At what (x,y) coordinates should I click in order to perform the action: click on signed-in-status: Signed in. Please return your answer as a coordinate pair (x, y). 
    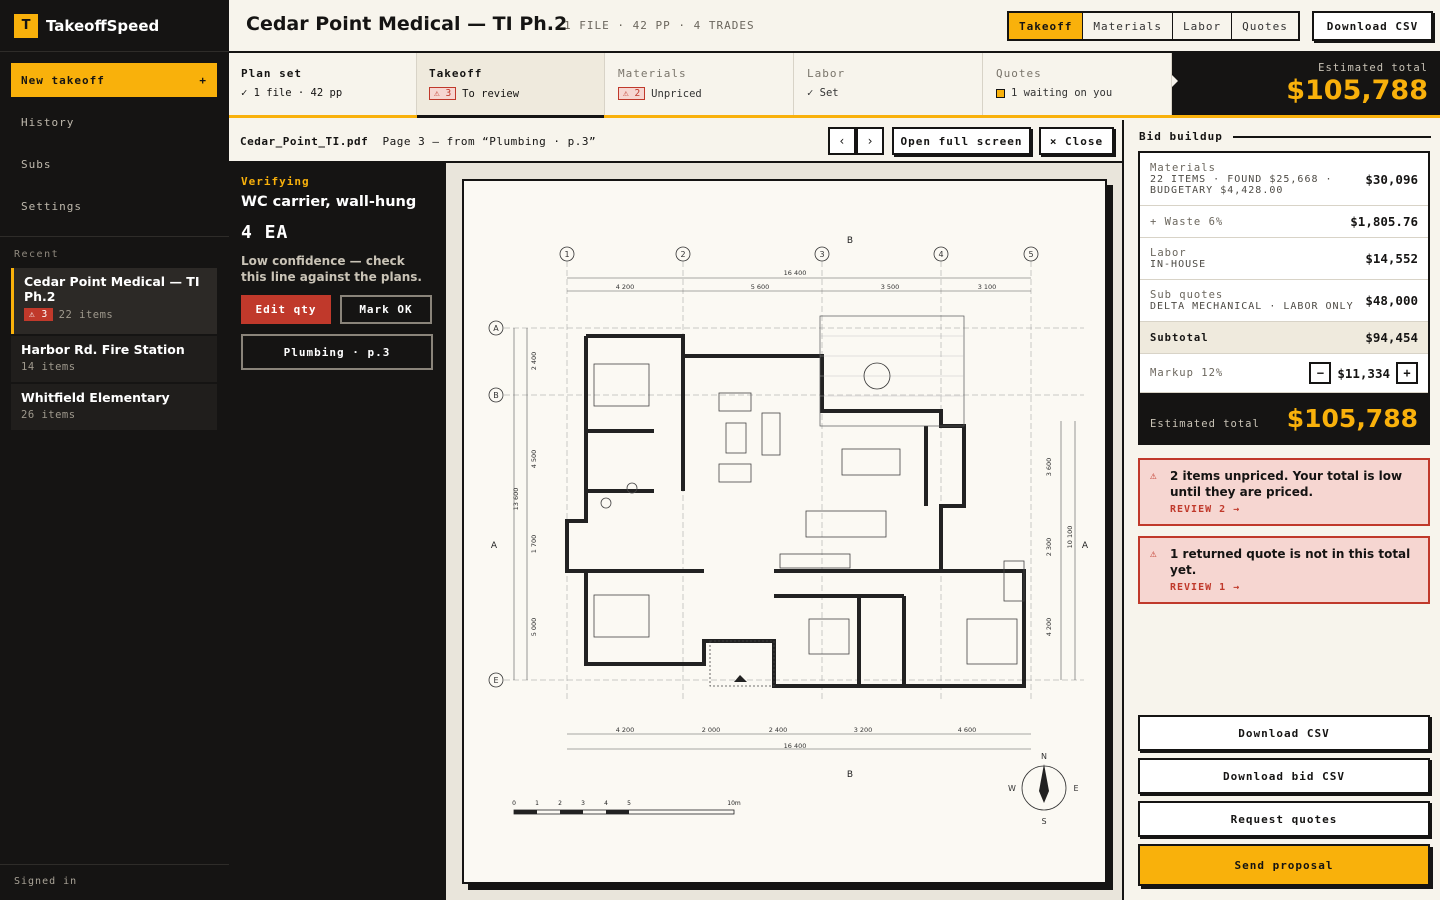
    Looking at the image, I should click on (45, 881).